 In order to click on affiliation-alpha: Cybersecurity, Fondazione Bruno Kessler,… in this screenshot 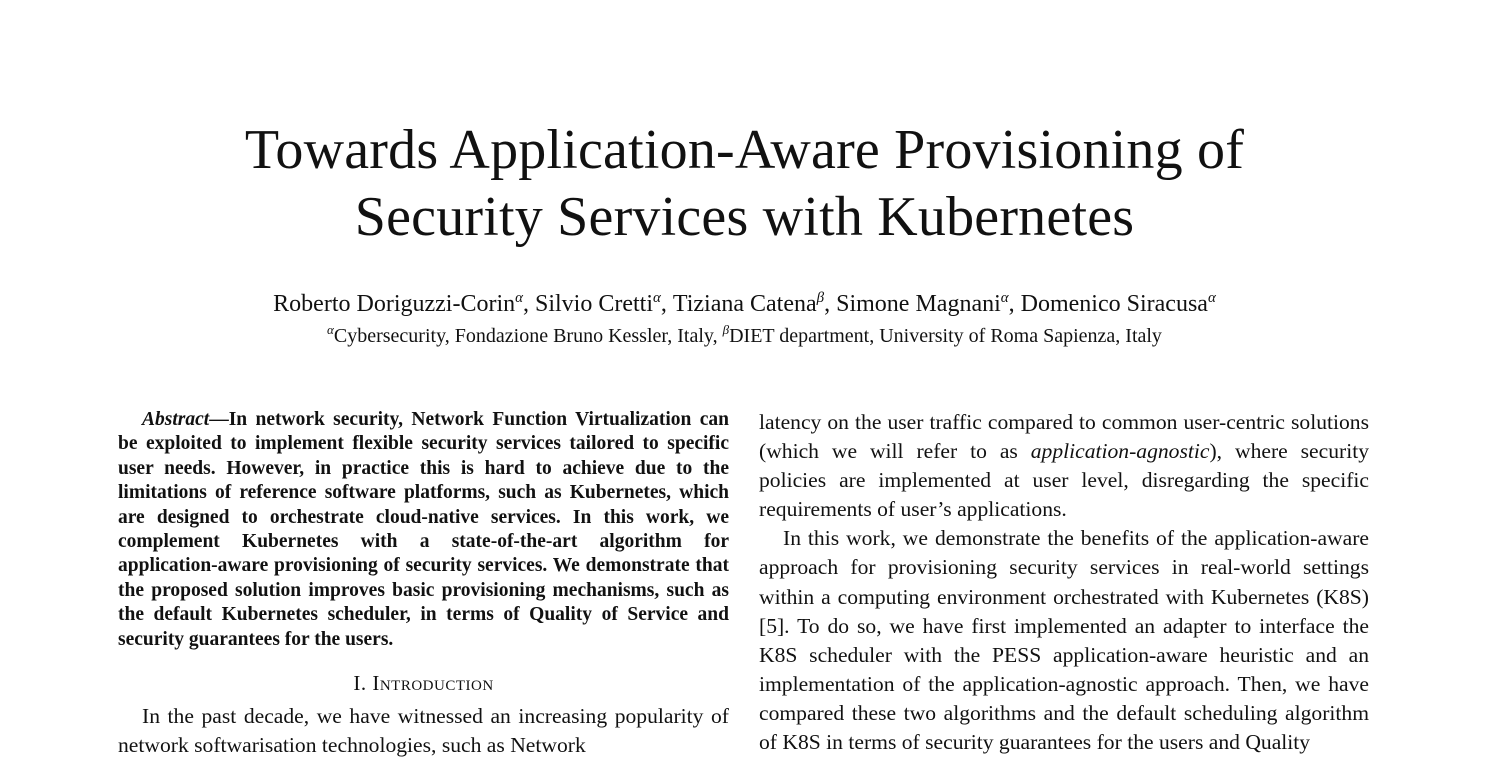, I will do `click(528, 336)`.